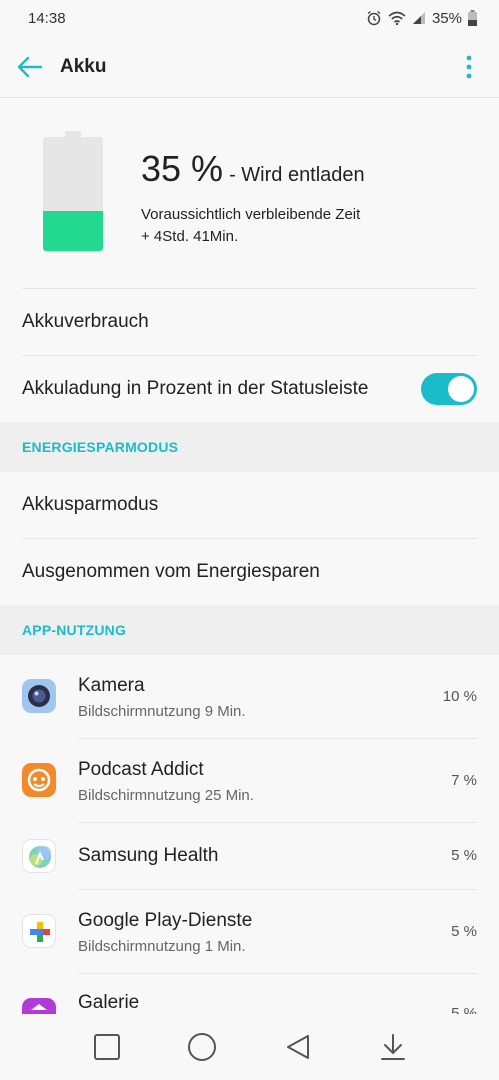 Image resolution: width=499 pixels, height=1080 pixels. I want to click on app-usage-row-kamera: Kamera Bildschirmnutzung 9 Min. 10 %, so click(249, 696).